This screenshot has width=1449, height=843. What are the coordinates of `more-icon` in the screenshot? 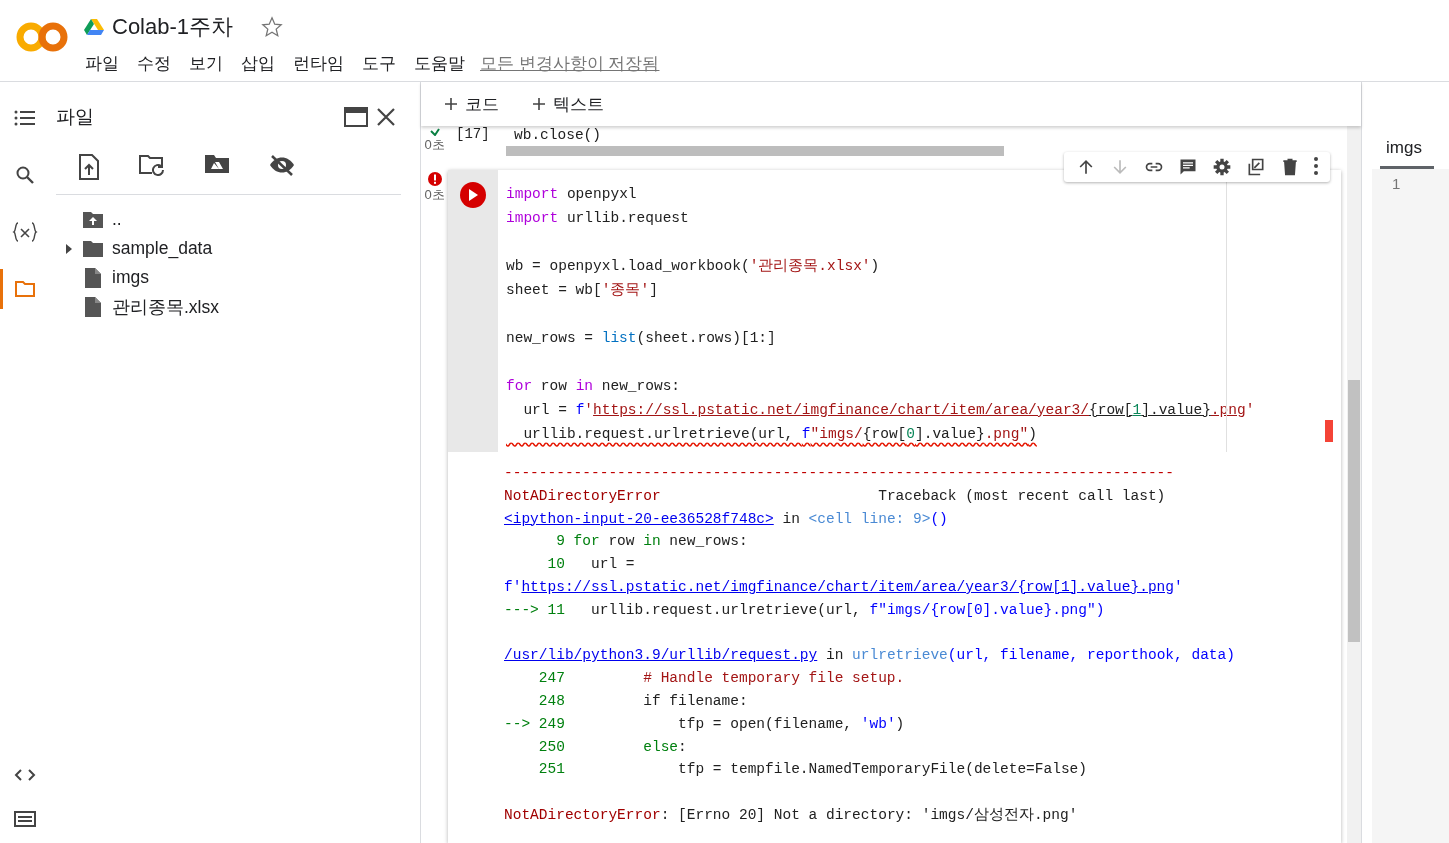 It's located at (1316, 166).